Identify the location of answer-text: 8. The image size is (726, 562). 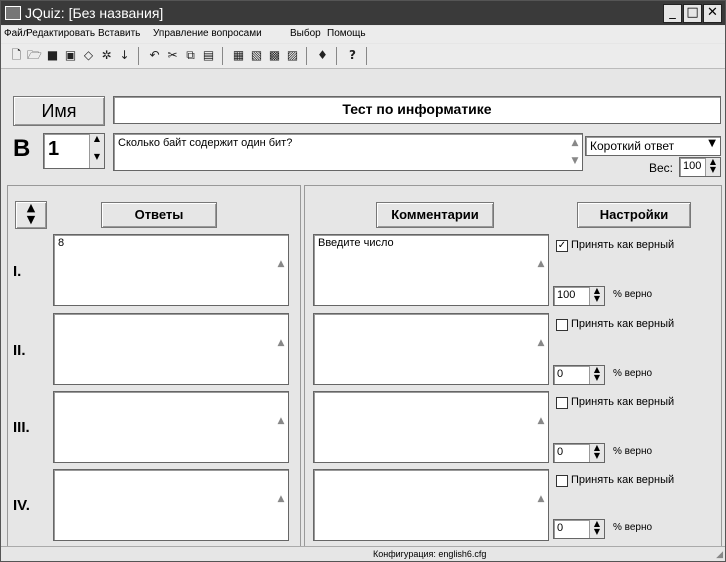
(61, 243).